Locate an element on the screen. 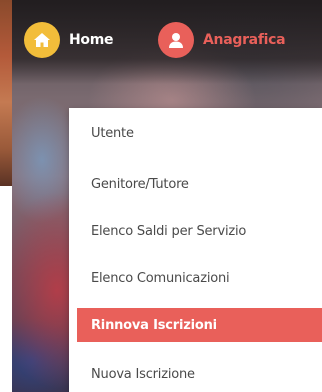 This screenshot has height=392, width=322. menu-item-genitore-tutore: Genitore/Tutore is located at coordinates (199, 184).